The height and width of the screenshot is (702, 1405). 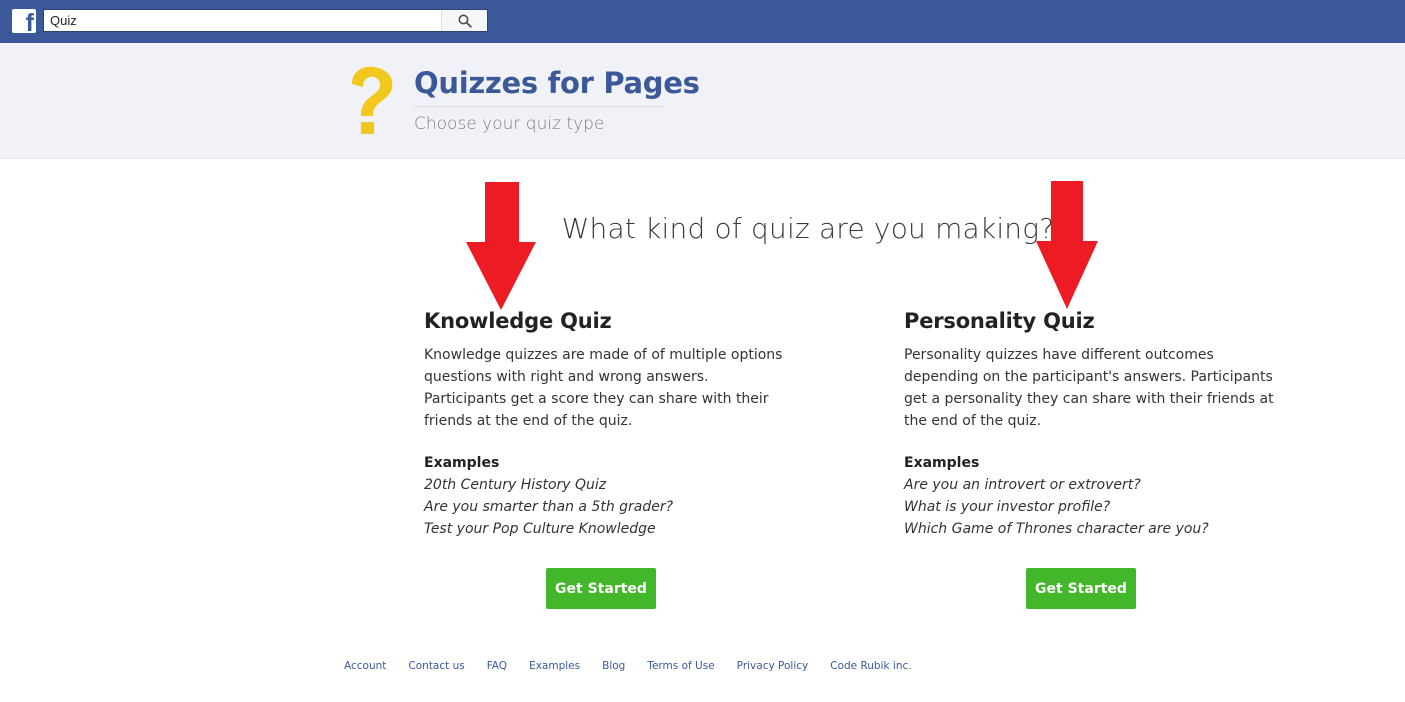 I want to click on page-subtitle: Choose your quiz type, so click(x=509, y=124).